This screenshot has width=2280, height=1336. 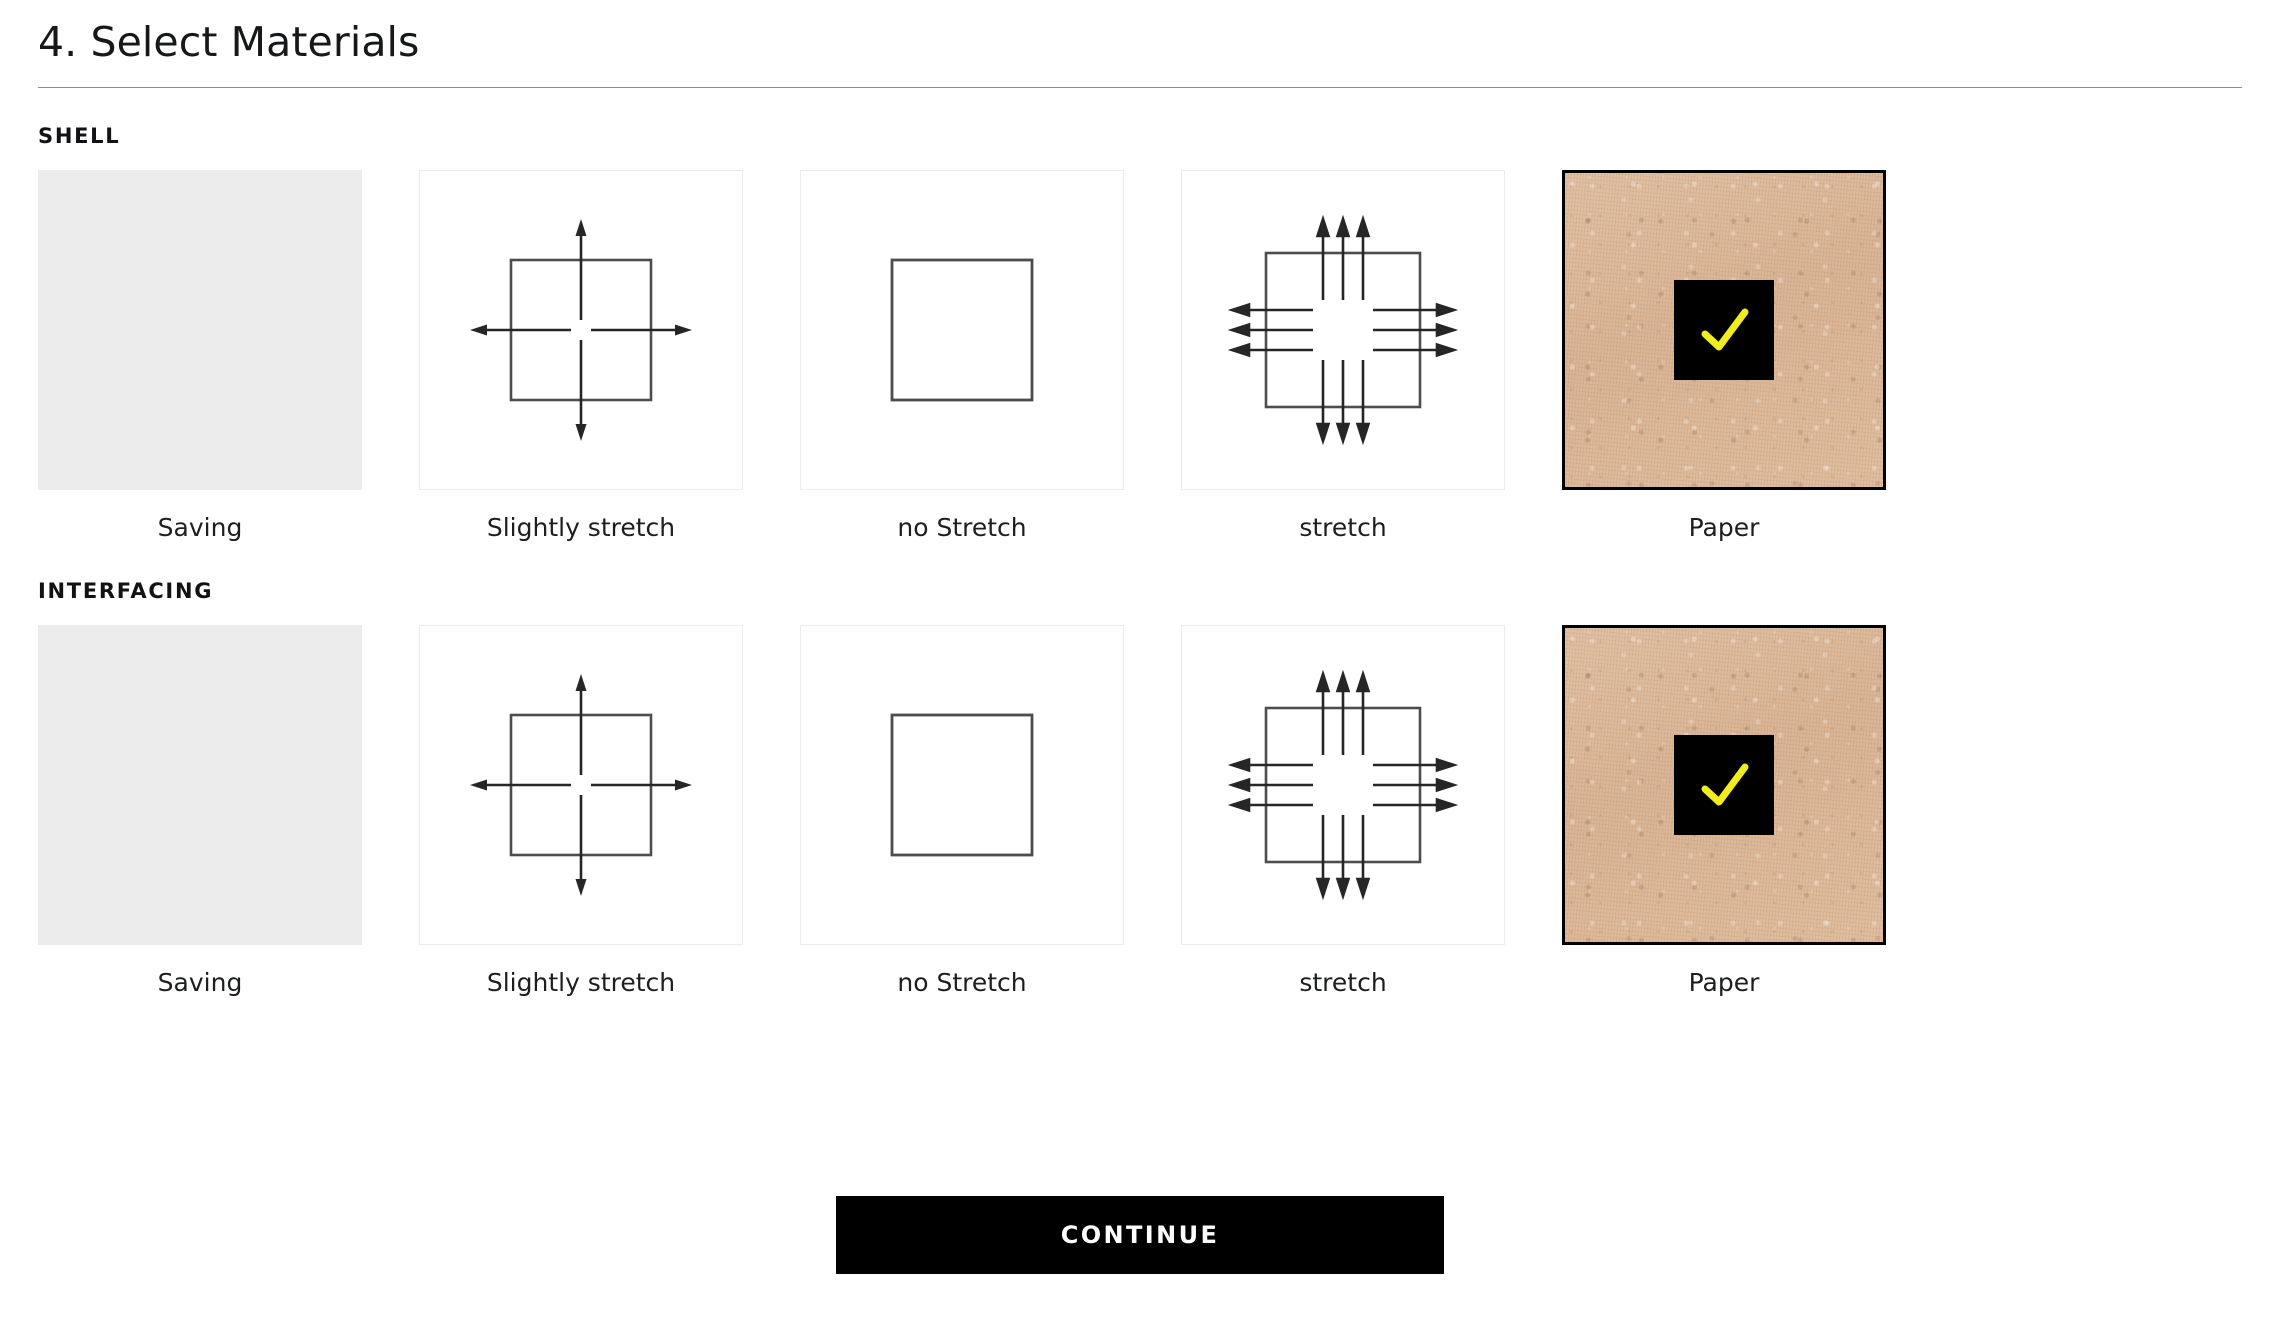 I want to click on continue-button-container: CONTINUE, so click(x=1140, y=1235).